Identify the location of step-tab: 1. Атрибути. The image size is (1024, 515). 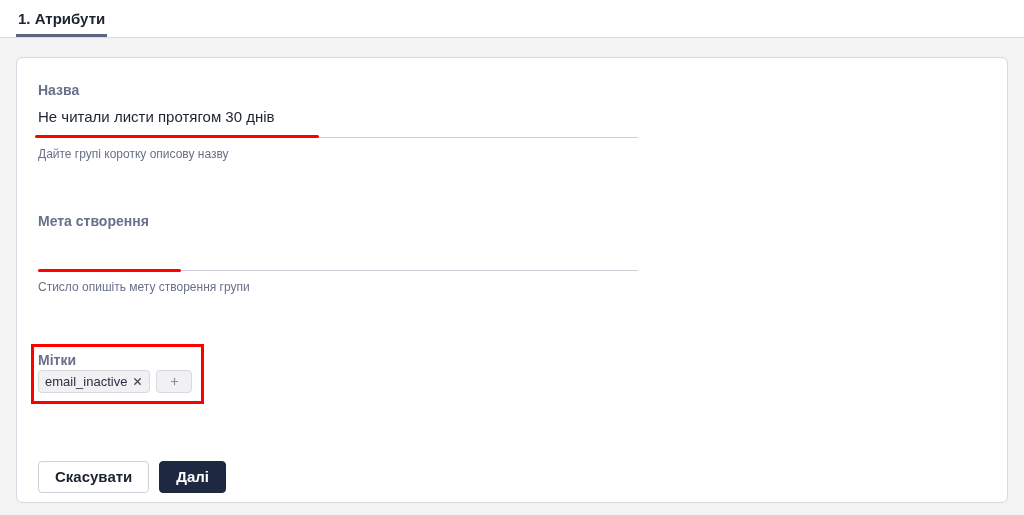
(62, 22).